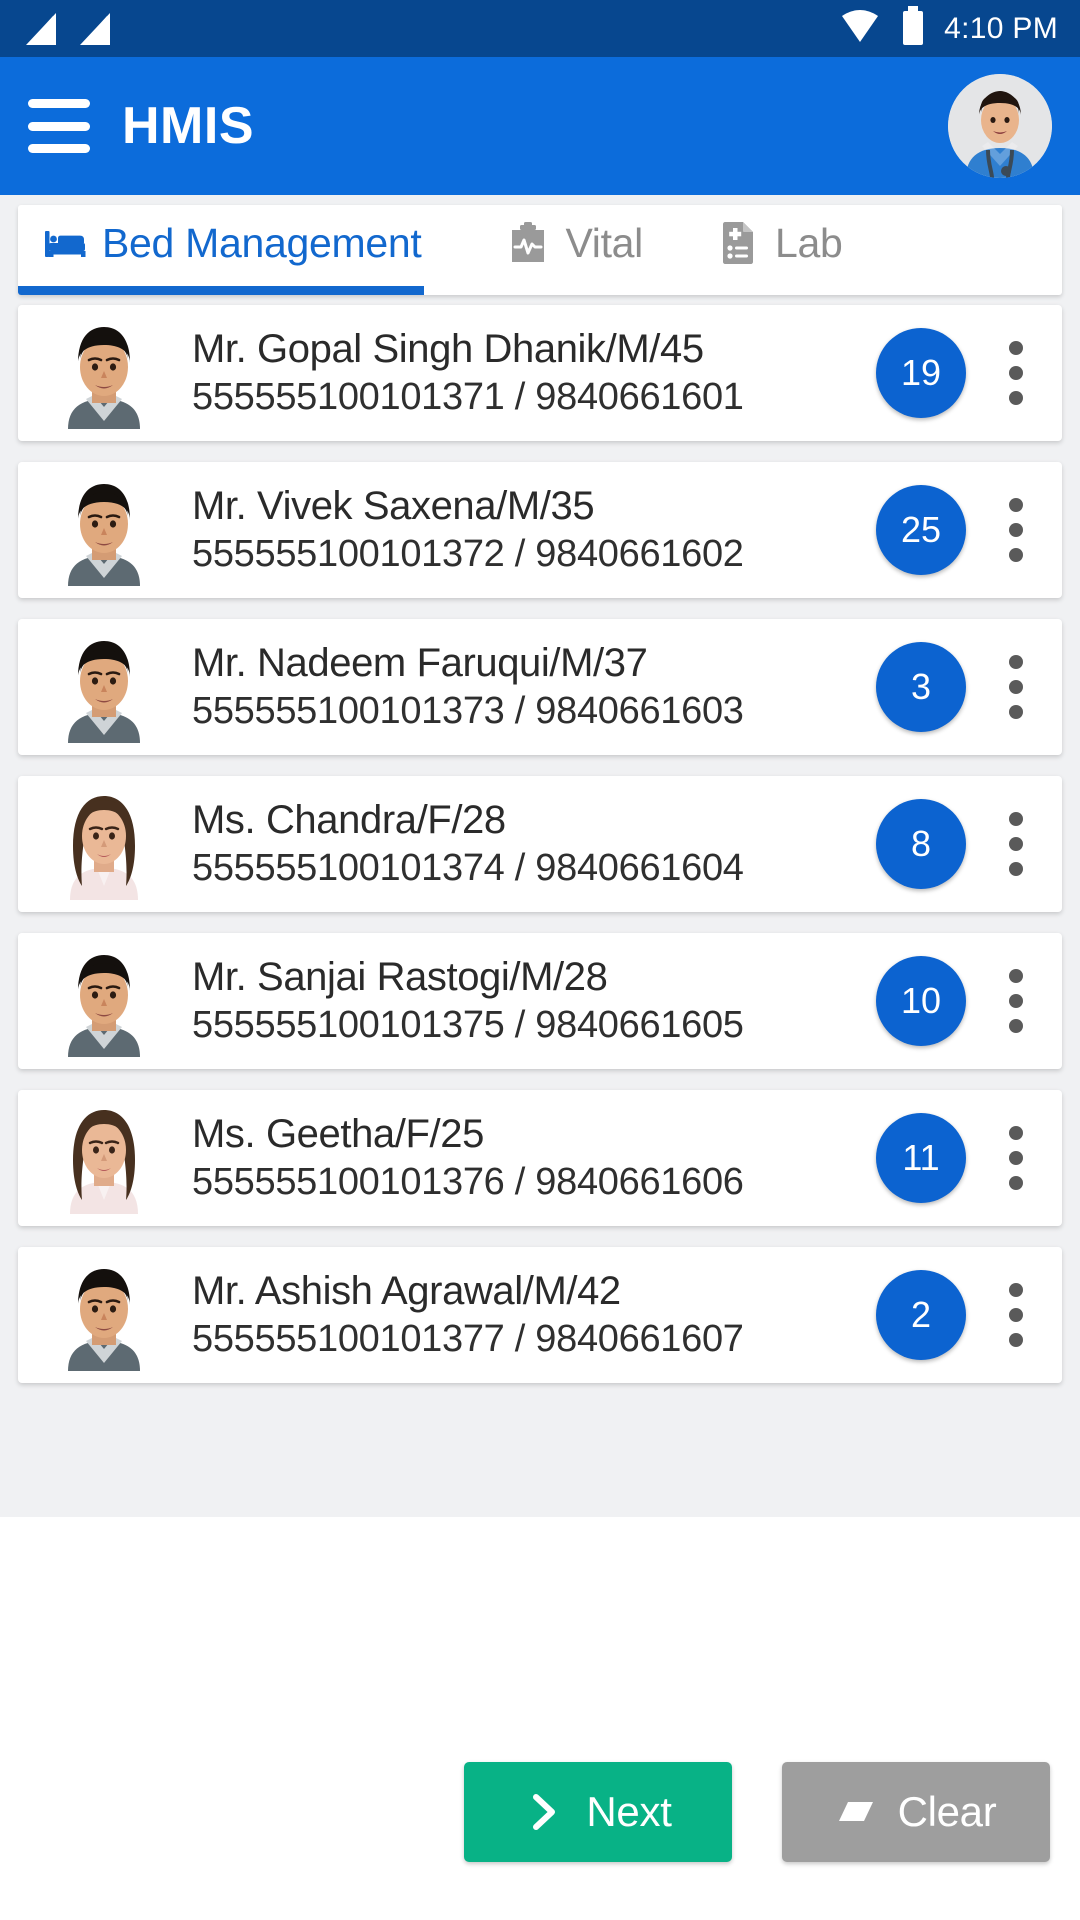  I want to click on patient-name: Mr. Nadeem Faruqui/M/37, so click(420, 663).